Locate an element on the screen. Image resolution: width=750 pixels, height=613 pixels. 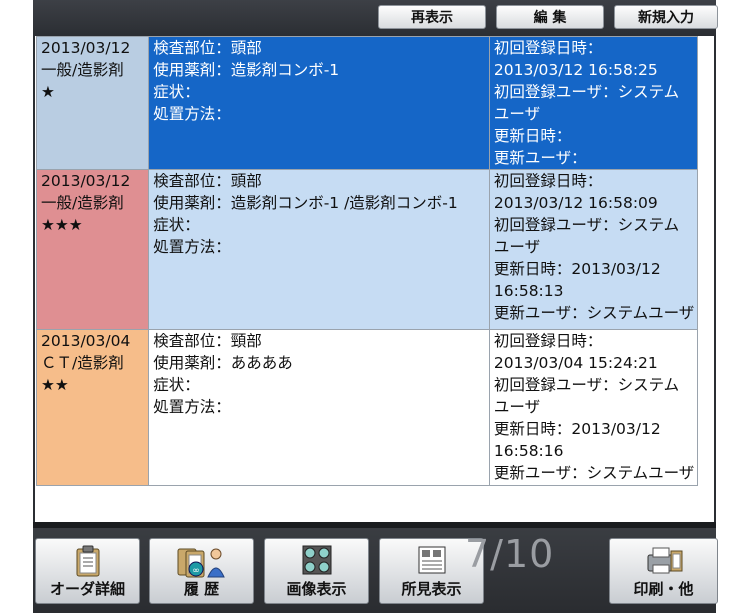
image-grid-icon is located at coordinates (317, 562).